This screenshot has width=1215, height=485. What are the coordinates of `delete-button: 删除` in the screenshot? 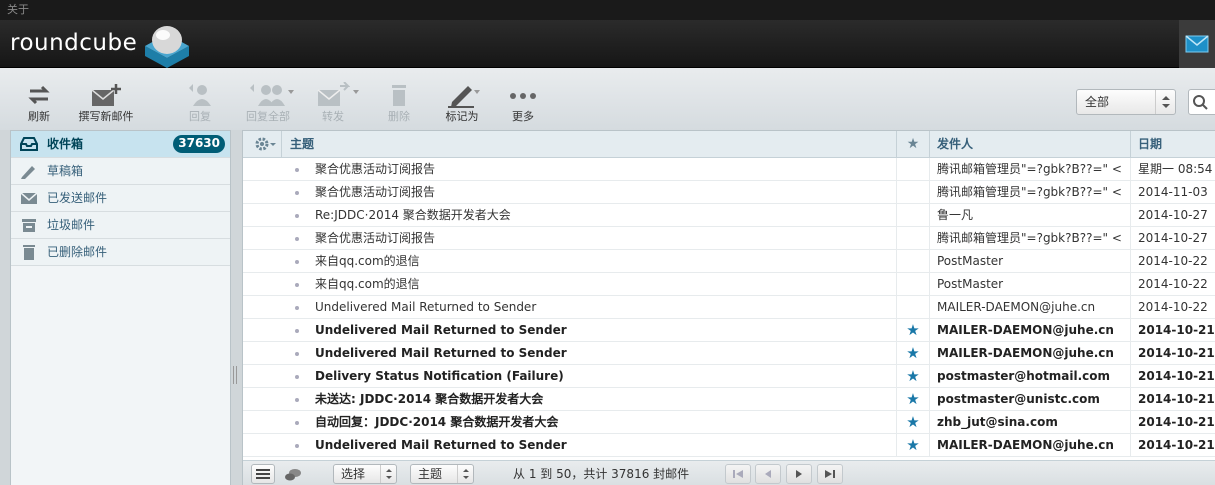 It's located at (399, 103).